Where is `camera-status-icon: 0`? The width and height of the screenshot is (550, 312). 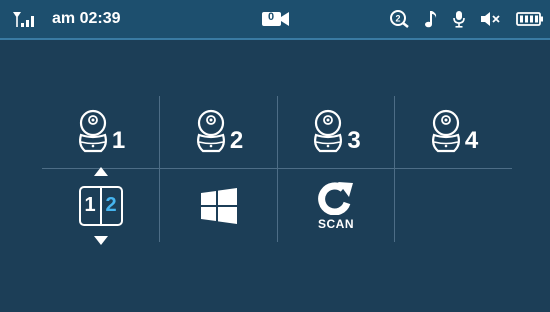
camera-status-icon: 0 is located at coordinates (276, 19).